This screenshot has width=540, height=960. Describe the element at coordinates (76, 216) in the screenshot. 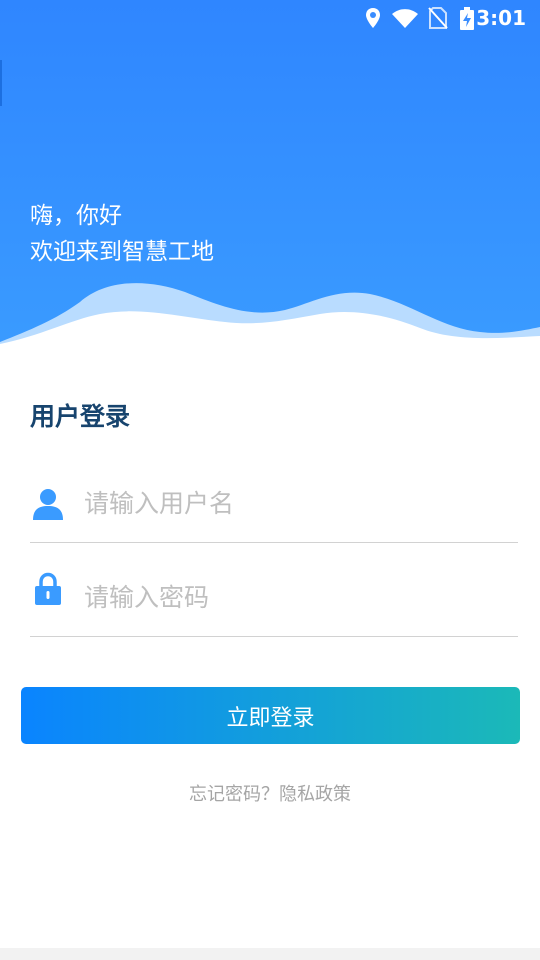

I see `greeting-line1: 嗨，你好` at that location.